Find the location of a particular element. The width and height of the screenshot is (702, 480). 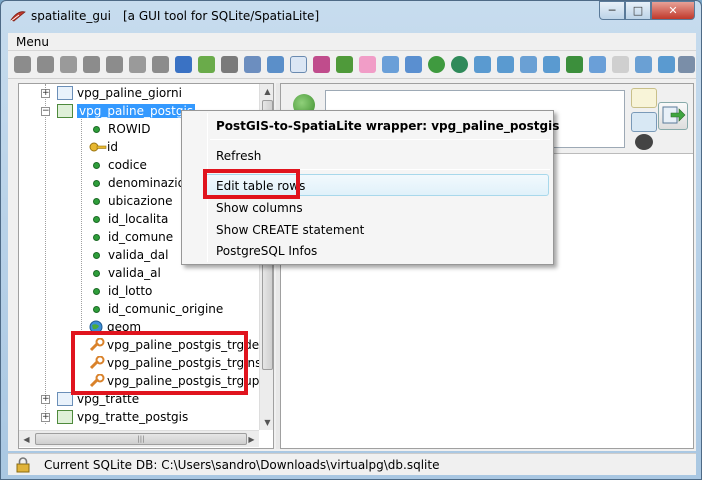

tree-horizontal-scrollbar: ◀ ||| ▶ is located at coordinates (139, 438).